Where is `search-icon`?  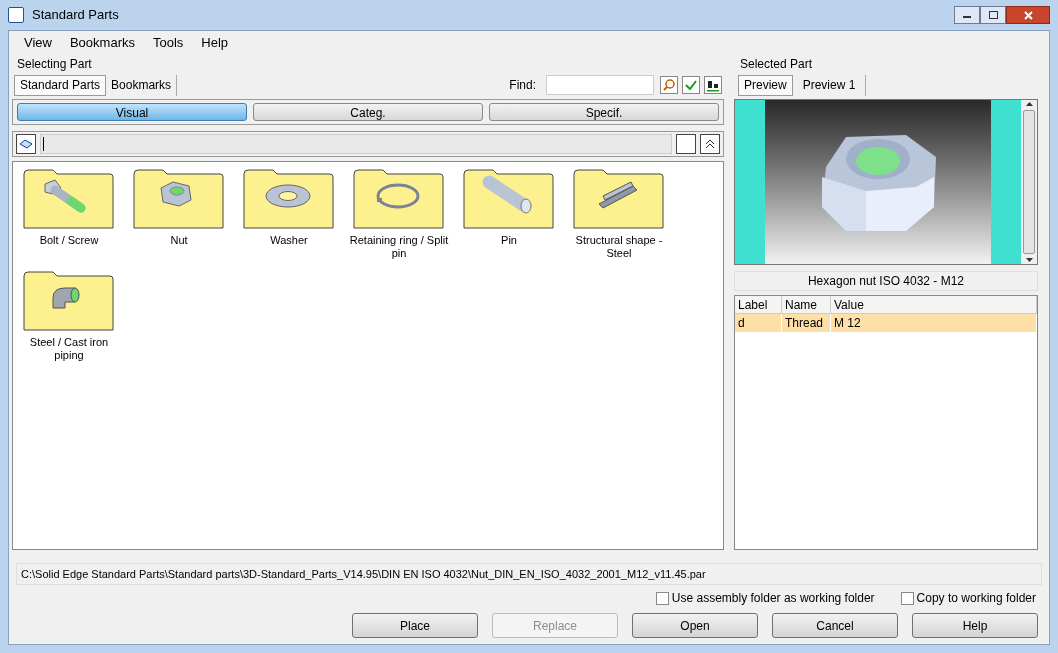
search-icon is located at coordinates (669, 85).